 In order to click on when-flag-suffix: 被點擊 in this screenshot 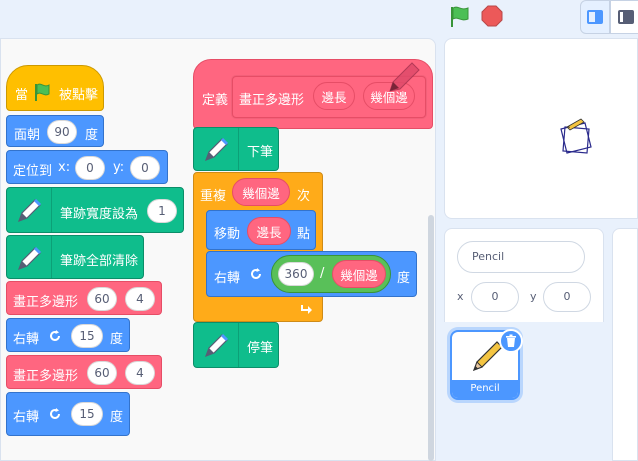, I will do `click(79, 95)`.